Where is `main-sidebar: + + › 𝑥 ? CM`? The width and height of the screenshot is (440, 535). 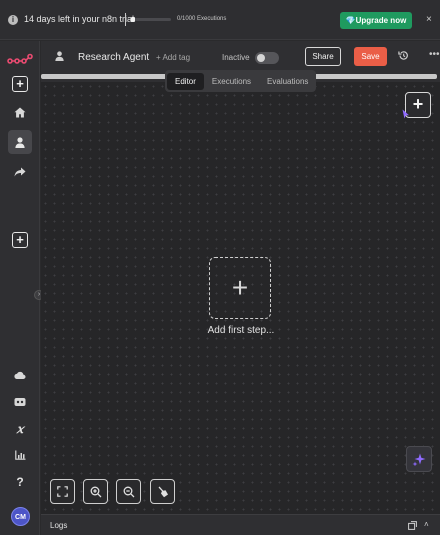 main-sidebar: + + › 𝑥 ? CM is located at coordinates (22, 288).